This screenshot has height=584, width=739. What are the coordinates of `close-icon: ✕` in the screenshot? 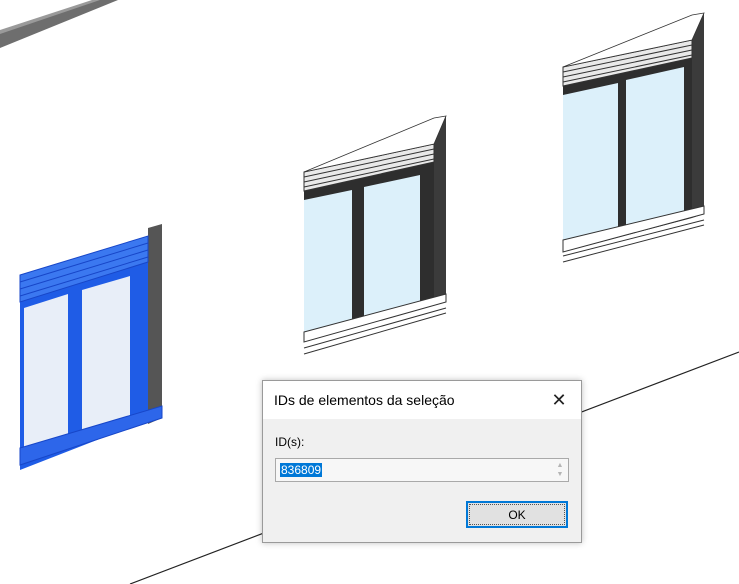 It's located at (559, 399).